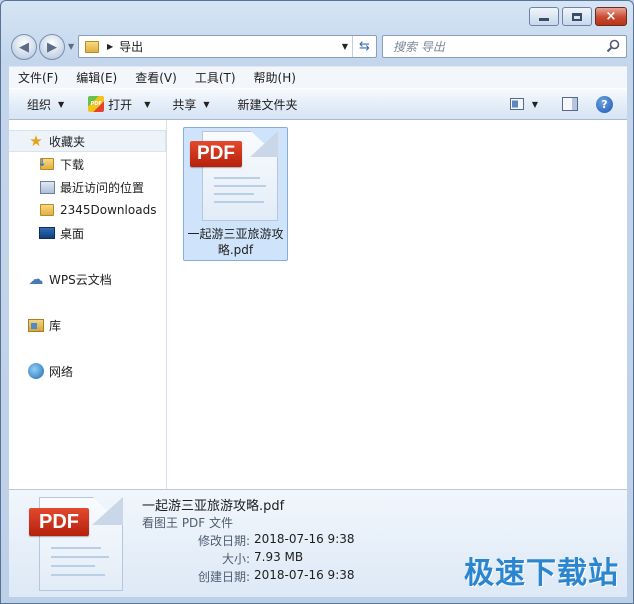  I want to click on help-icon: ?, so click(604, 104).